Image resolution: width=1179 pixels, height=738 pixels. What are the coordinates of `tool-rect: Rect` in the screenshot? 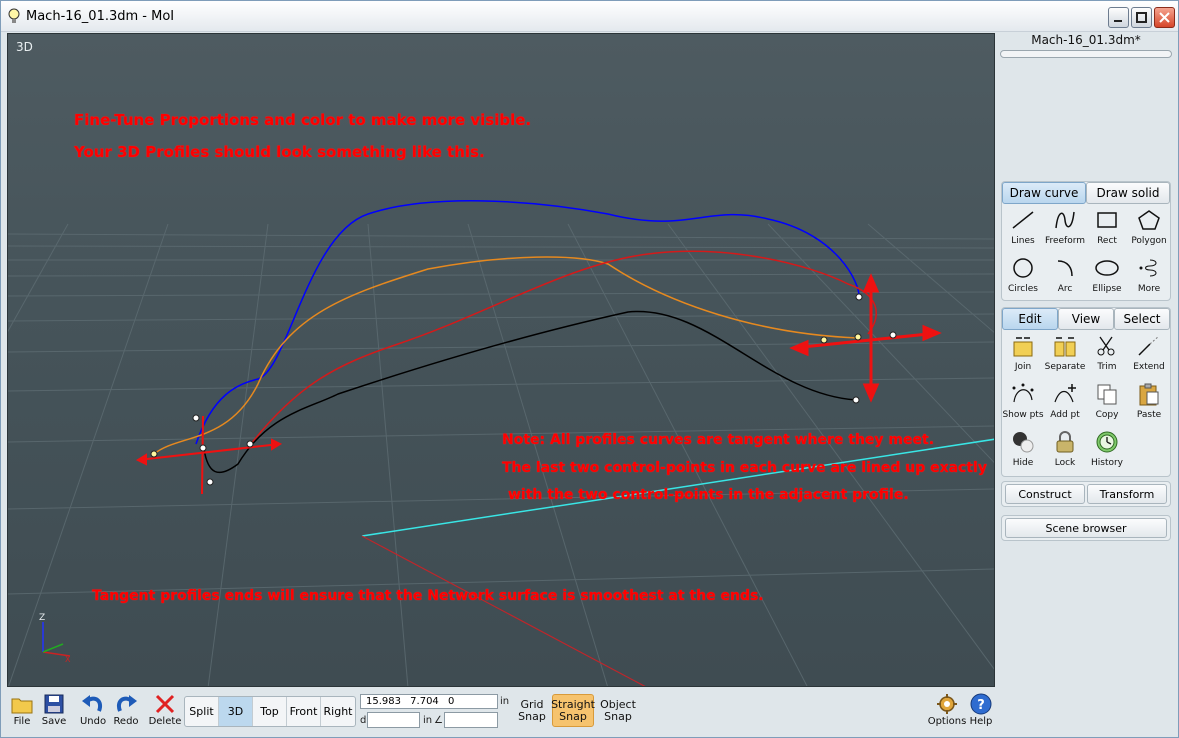 It's located at (1107, 230).